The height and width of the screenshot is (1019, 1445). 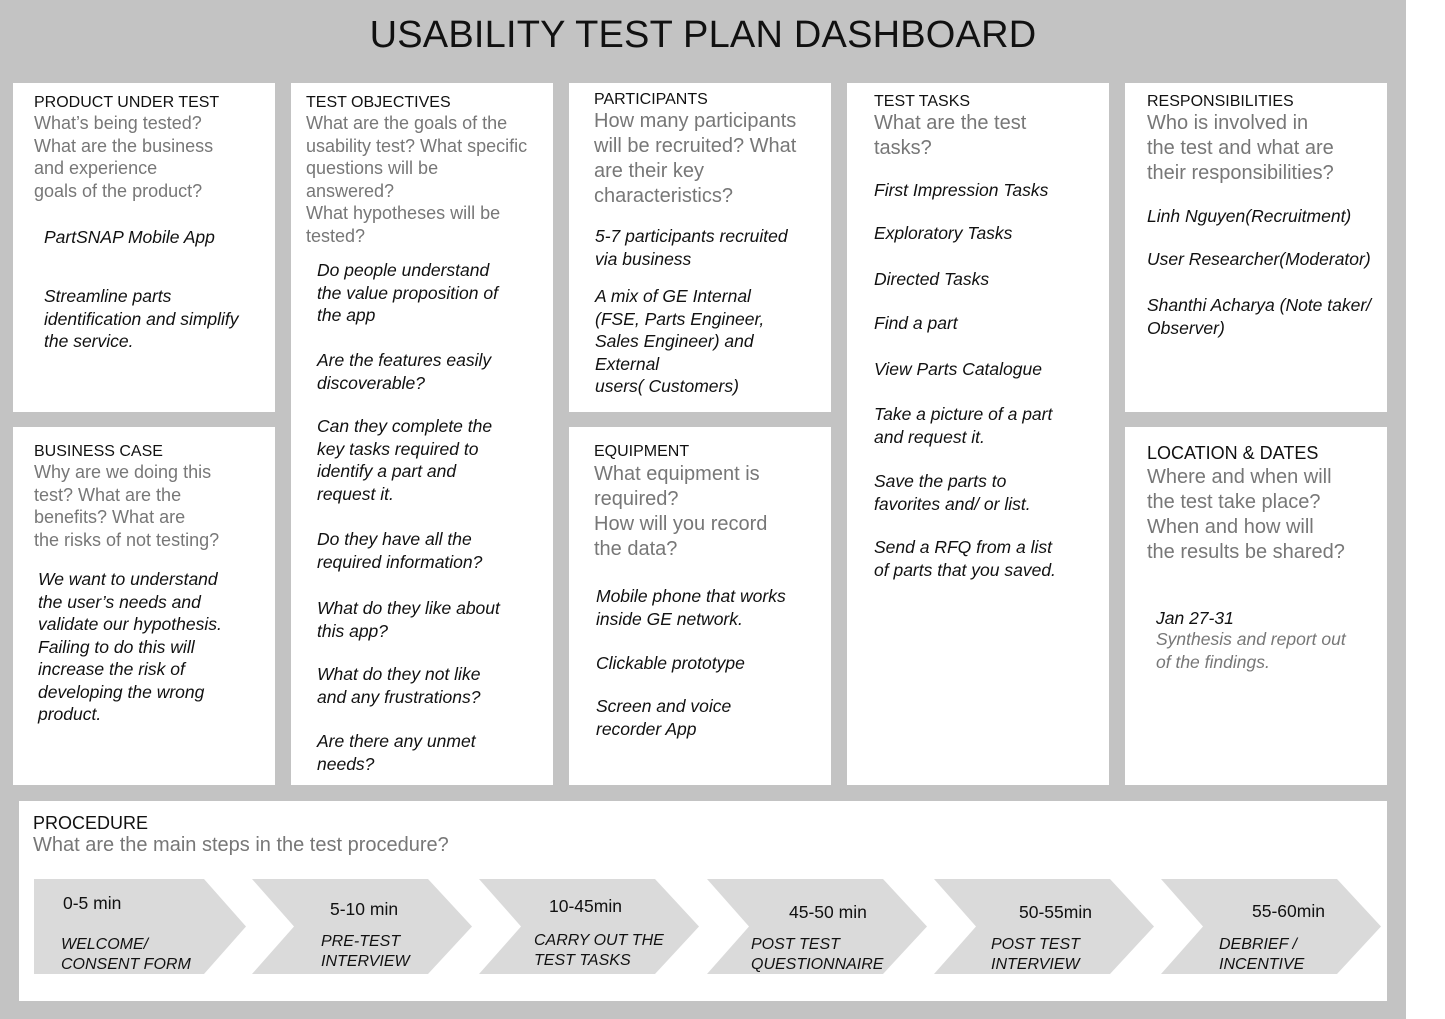 What do you see at coordinates (1035, 955) in the screenshot?
I see `step-label: POST TEST INTERVIEW` at bounding box center [1035, 955].